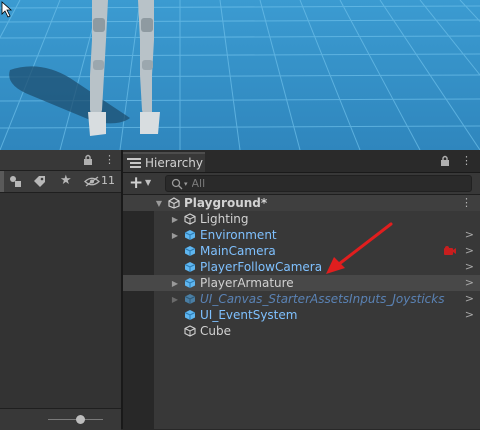 The image size is (480, 430). Describe the element at coordinates (359, 248) in the screenshot. I see `annotation-arrow` at that location.